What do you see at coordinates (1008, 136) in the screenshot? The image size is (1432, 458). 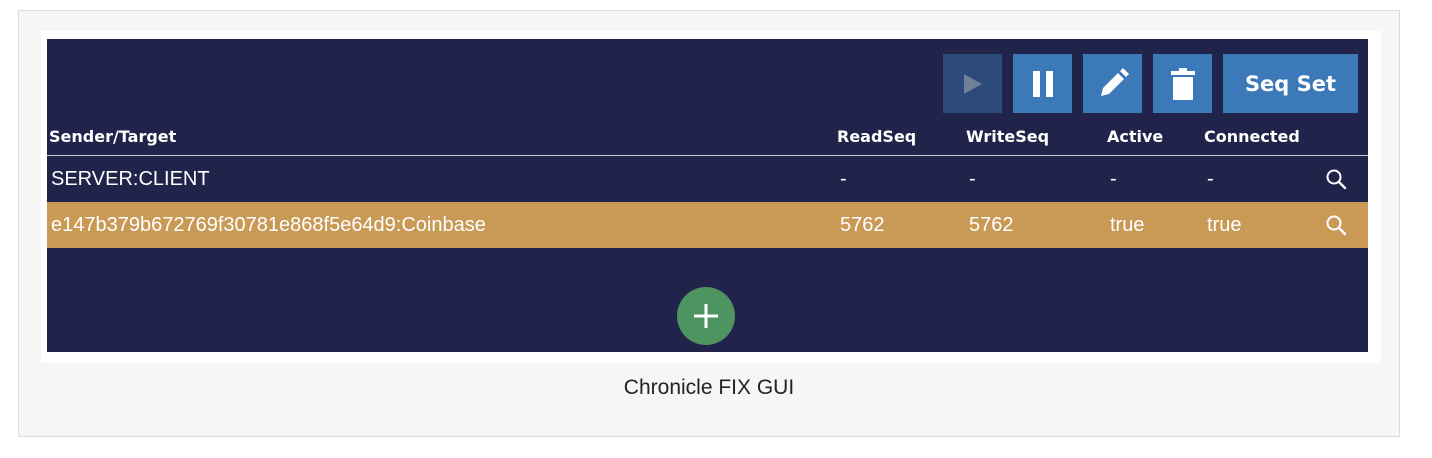 I see `header-write-seq: WriteSeq` at bounding box center [1008, 136].